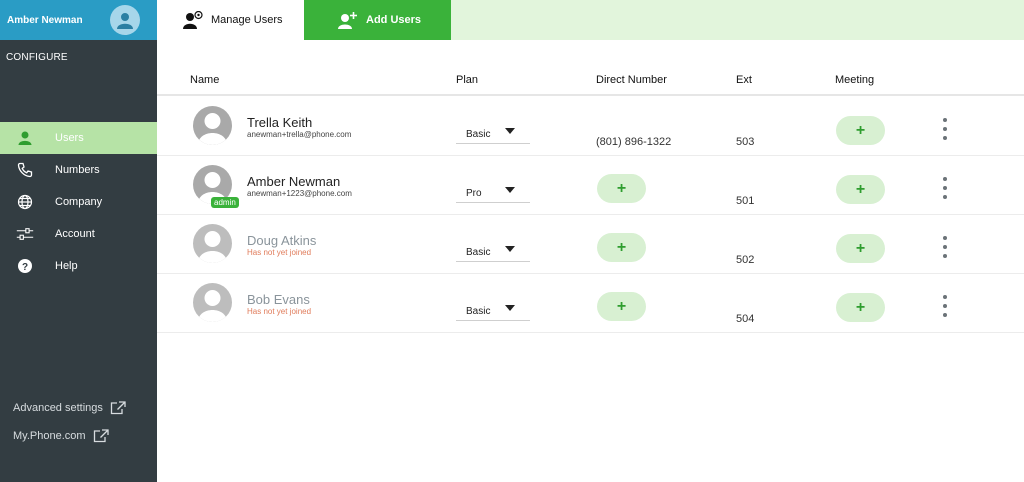 The image size is (1024, 482). What do you see at coordinates (854, 80) in the screenshot?
I see `column-header-meeting: Meeting` at bounding box center [854, 80].